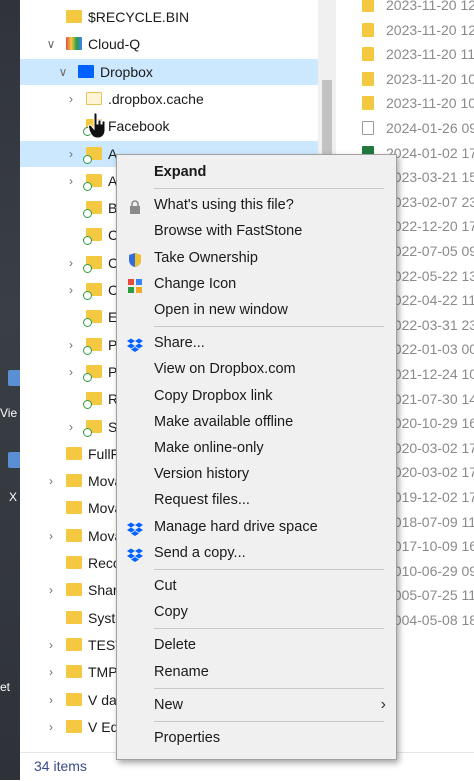 This screenshot has width=474, height=781. Describe the element at coordinates (206, 257) in the screenshot. I see `menu-item-label: Take Ownership` at that location.